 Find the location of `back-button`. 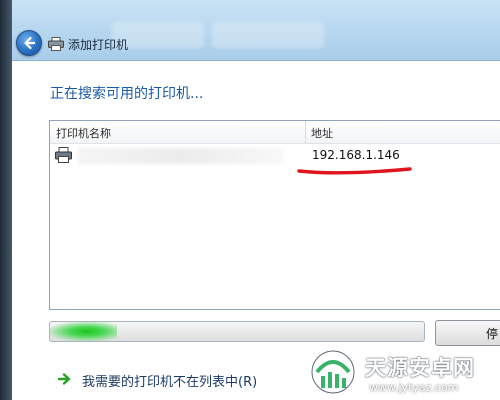

back-button is located at coordinates (29, 43).